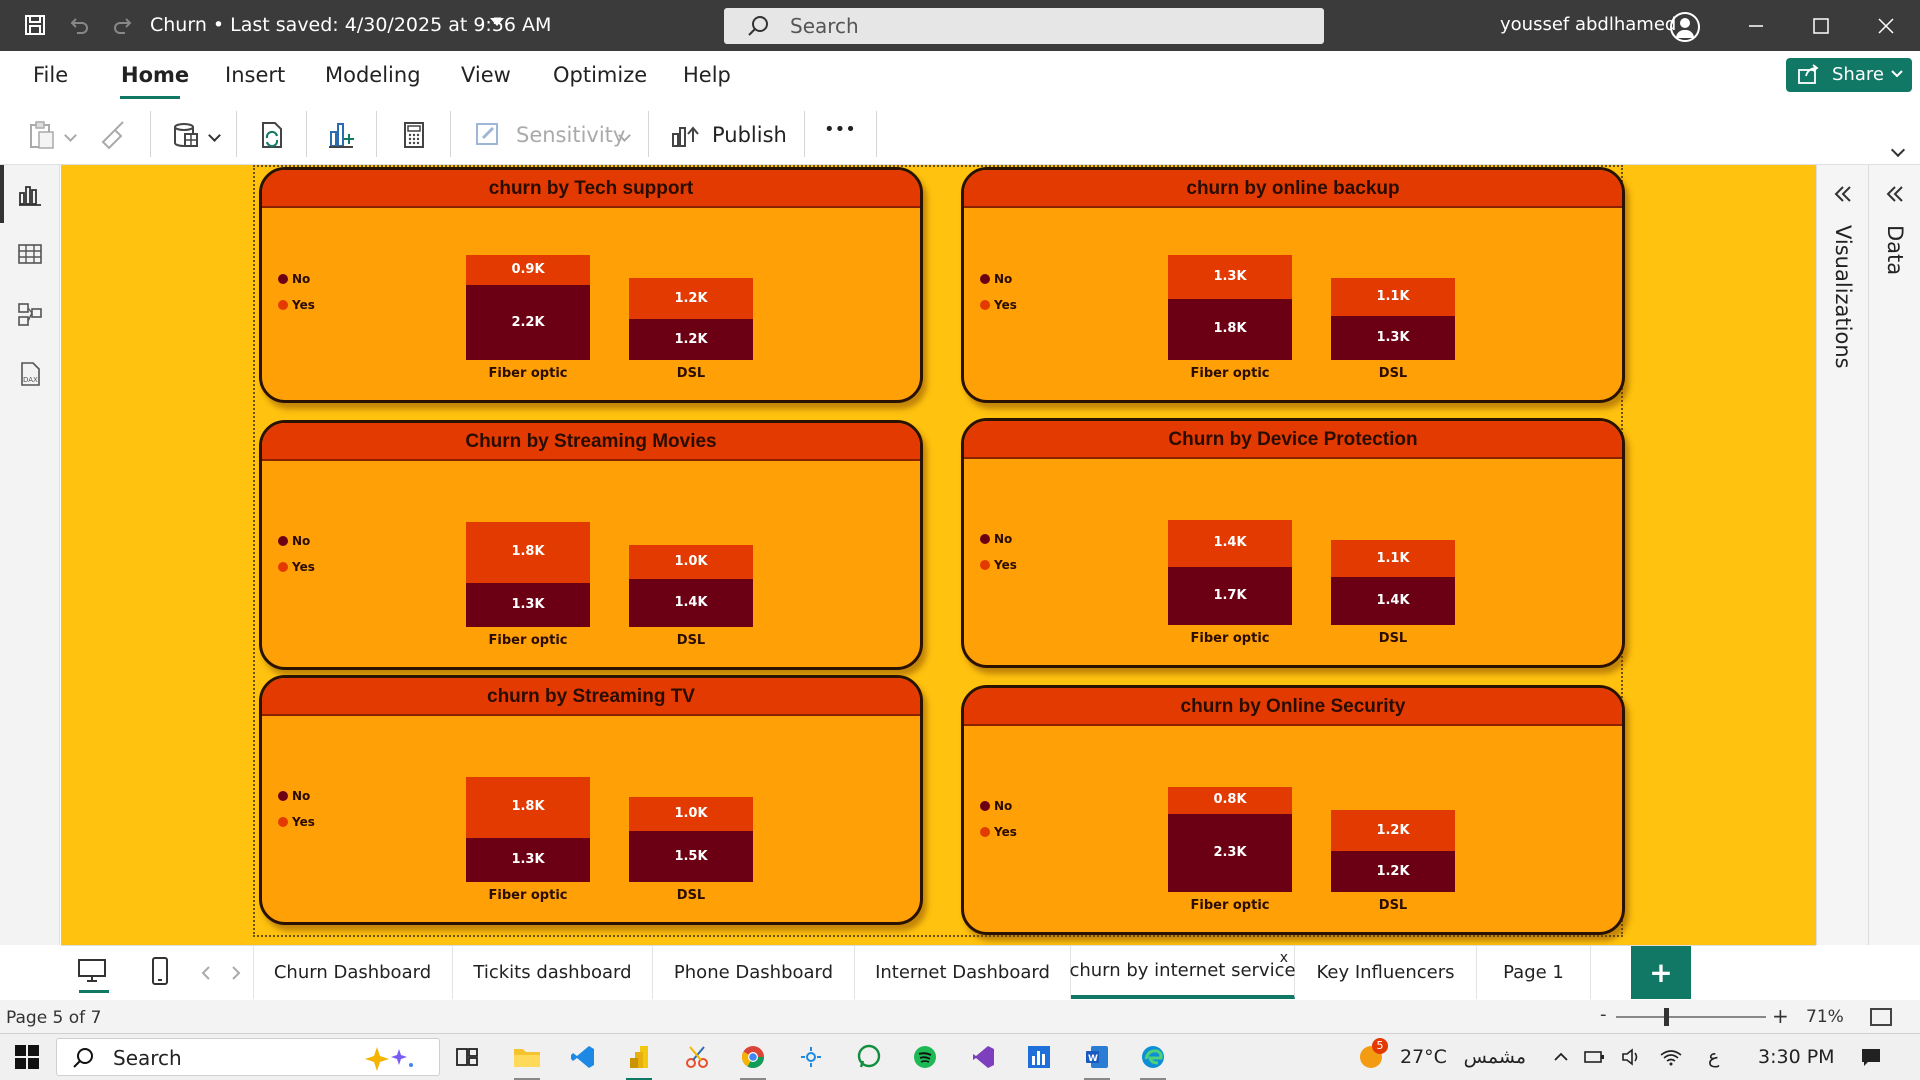  I want to click on menu-optimize: Optimize, so click(600, 75).